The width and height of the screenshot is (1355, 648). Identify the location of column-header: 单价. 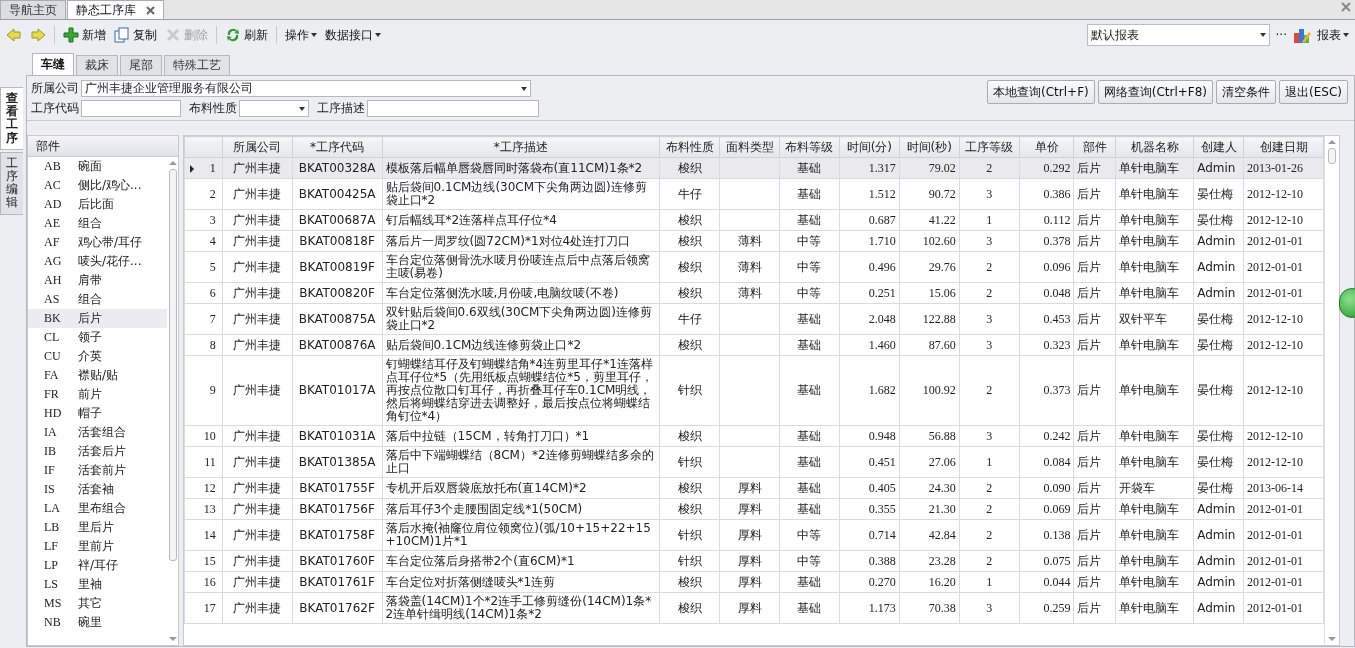
(1046, 147).